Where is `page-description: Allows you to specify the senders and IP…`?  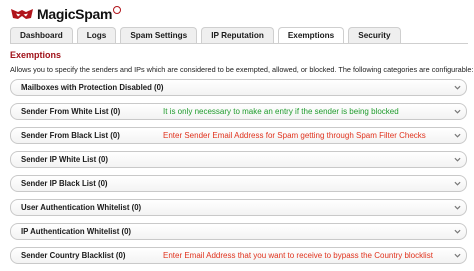 page-description: Allows you to specify the senders and IP… is located at coordinates (242, 69).